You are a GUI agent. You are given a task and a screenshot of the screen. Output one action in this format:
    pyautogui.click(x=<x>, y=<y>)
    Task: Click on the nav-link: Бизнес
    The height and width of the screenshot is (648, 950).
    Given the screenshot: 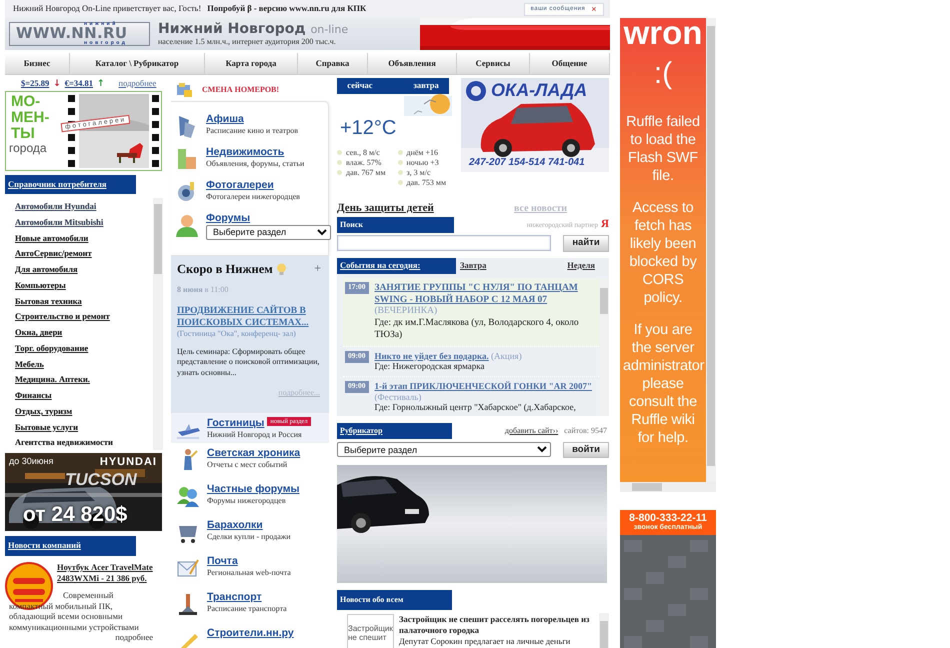 What is the action you would take?
    pyautogui.click(x=37, y=63)
    